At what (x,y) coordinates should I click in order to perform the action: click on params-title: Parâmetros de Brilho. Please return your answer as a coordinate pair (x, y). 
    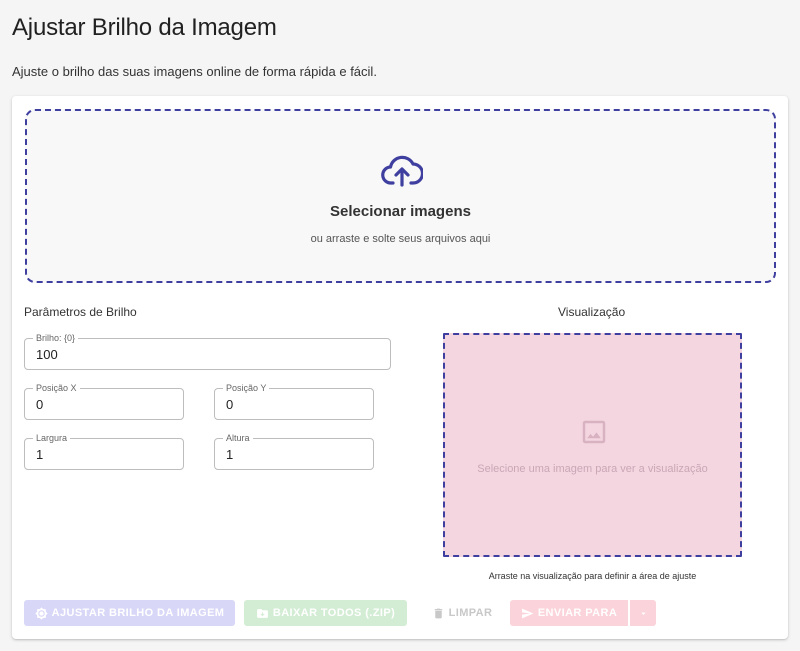
    Looking at the image, I should click on (80, 312).